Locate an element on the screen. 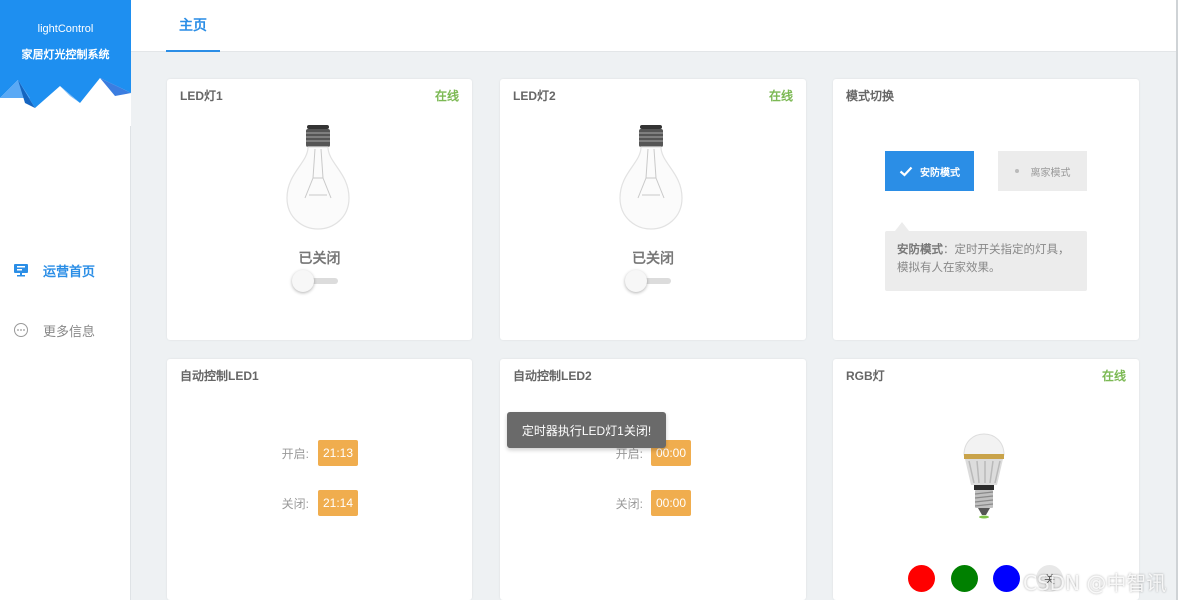  open-time-field: 21:13 is located at coordinates (338, 453).